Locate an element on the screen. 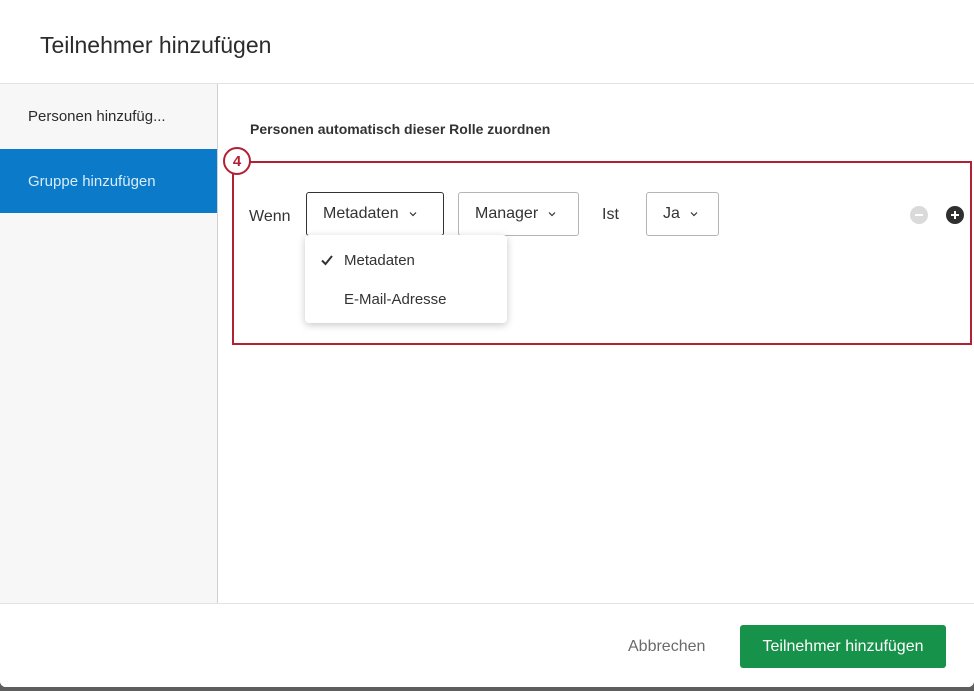 This screenshot has width=974, height=691. minus-circle-icon is located at coordinates (919, 215).